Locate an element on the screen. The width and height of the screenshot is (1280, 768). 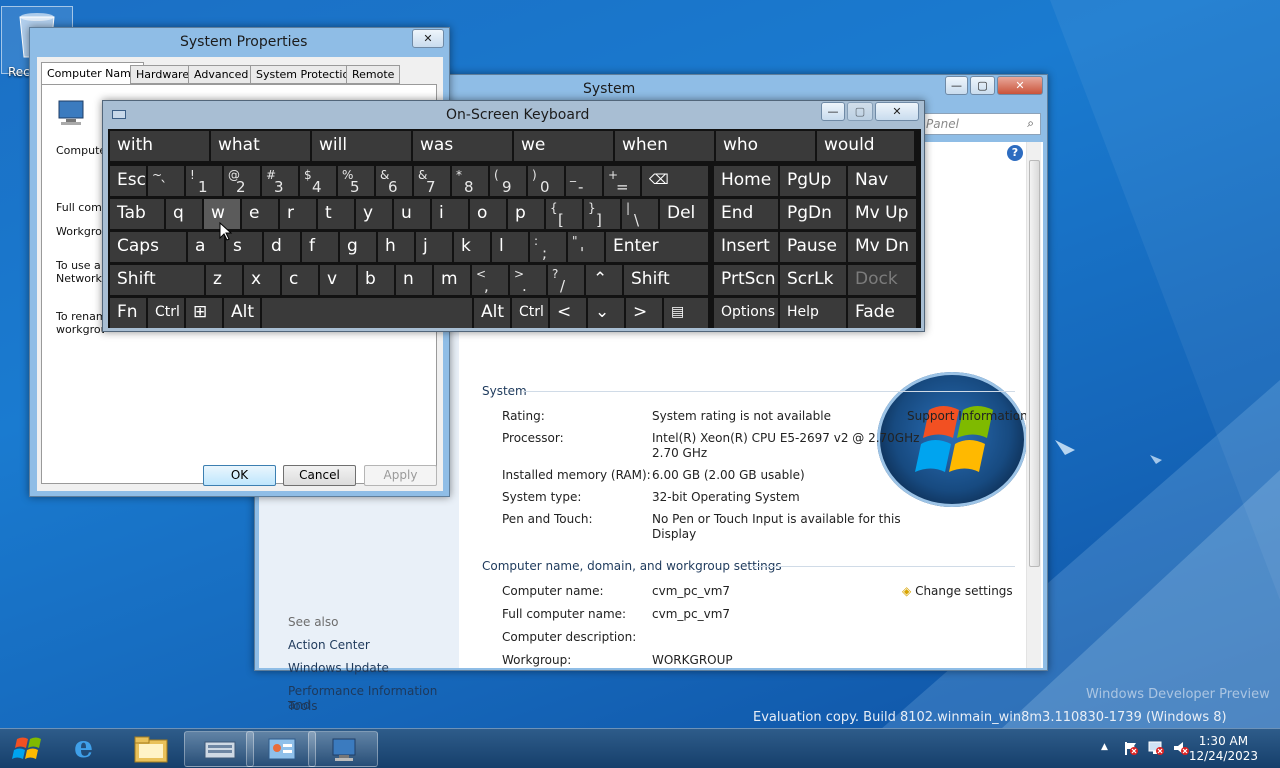
volume-muted-icon is located at coordinates (1181, 748).